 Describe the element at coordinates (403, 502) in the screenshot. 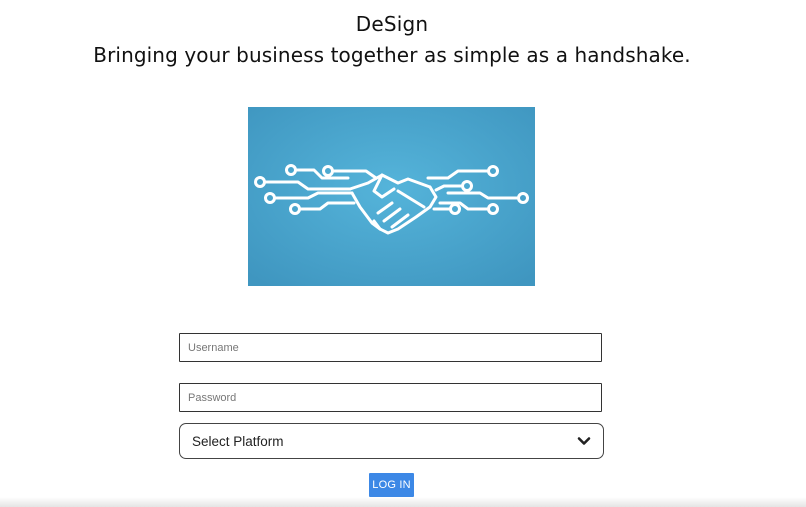

I see `bottom-shadow` at that location.